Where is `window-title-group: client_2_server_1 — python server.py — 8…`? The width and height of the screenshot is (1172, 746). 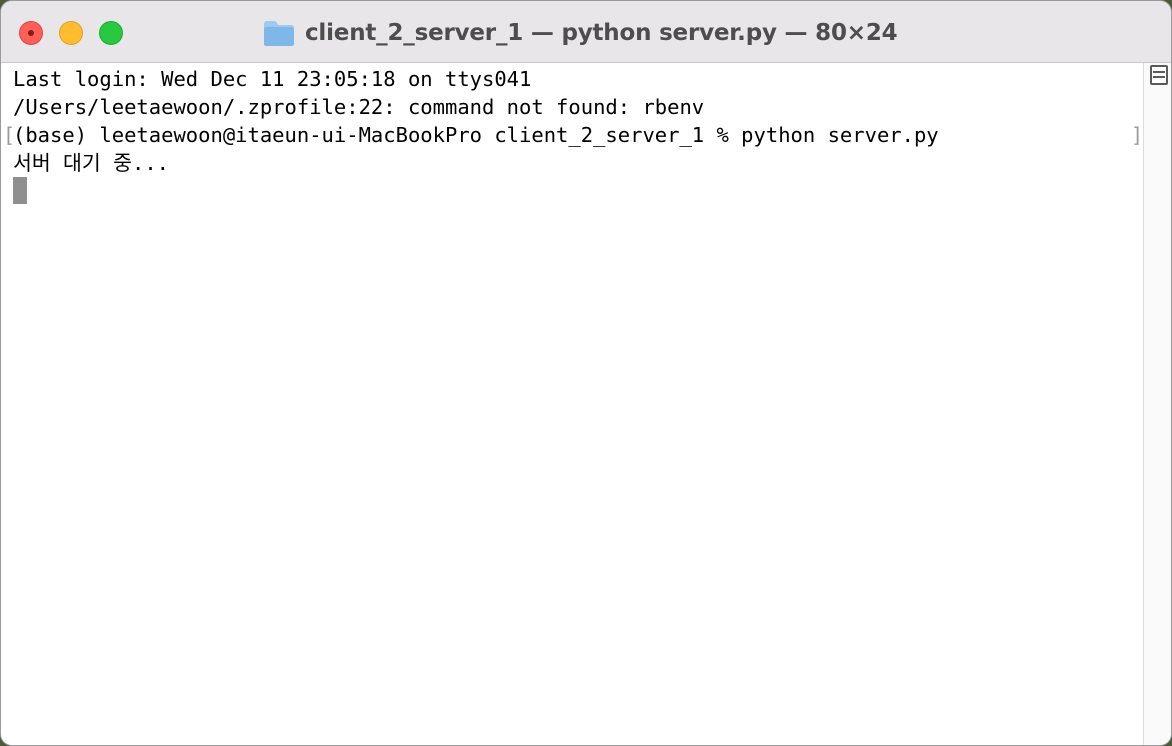 window-title-group: client_2_server_1 — python server.py — 8… is located at coordinates (580, 33).